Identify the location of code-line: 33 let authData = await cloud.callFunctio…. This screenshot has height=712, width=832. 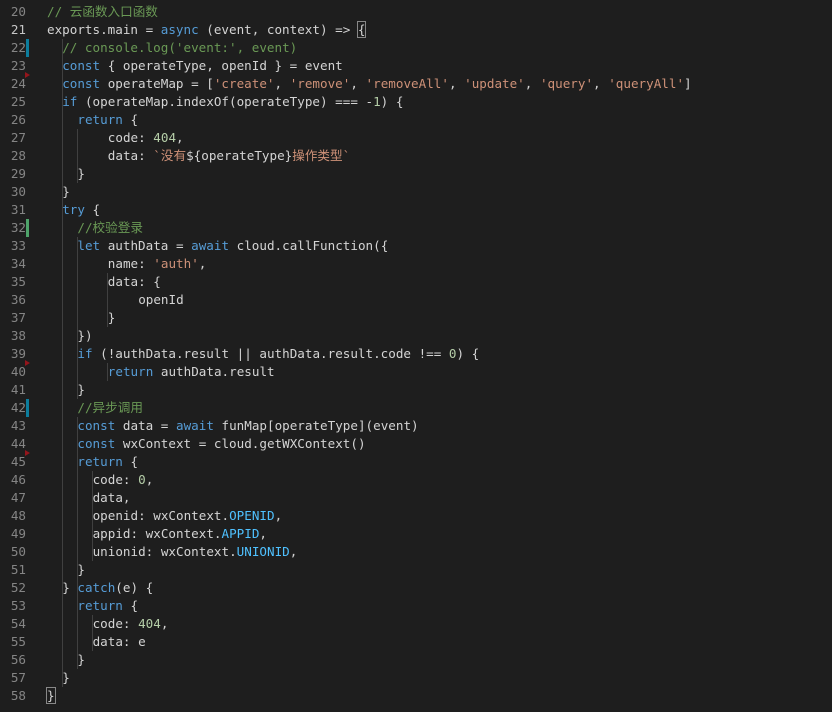
(416, 246).